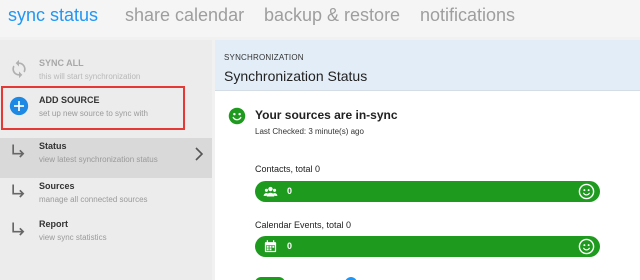 Image resolution: width=640 pixels, height=280 pixels. Describe the element at coordinates (57, 186) in the screenshot. I see `sidebar-item-title: Sources` at that location.